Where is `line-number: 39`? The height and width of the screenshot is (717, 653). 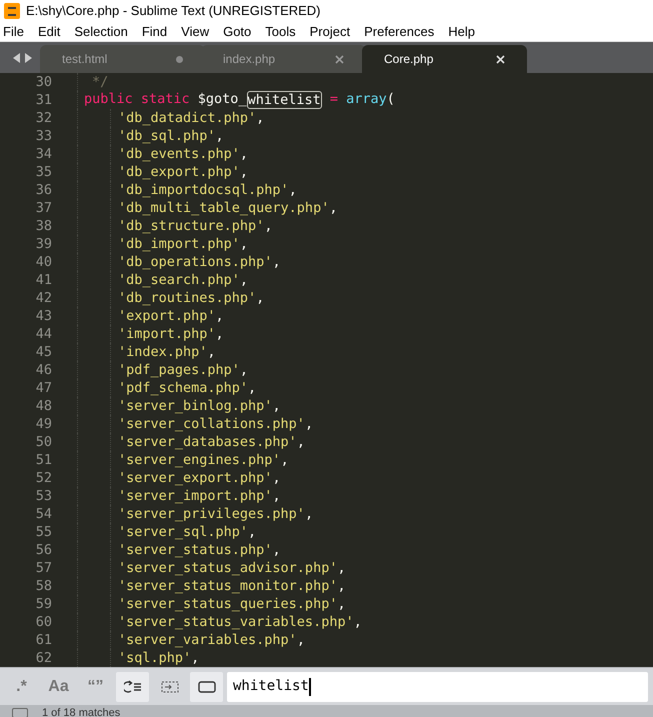
line-number: 39 is located at coordinates (43, 244).